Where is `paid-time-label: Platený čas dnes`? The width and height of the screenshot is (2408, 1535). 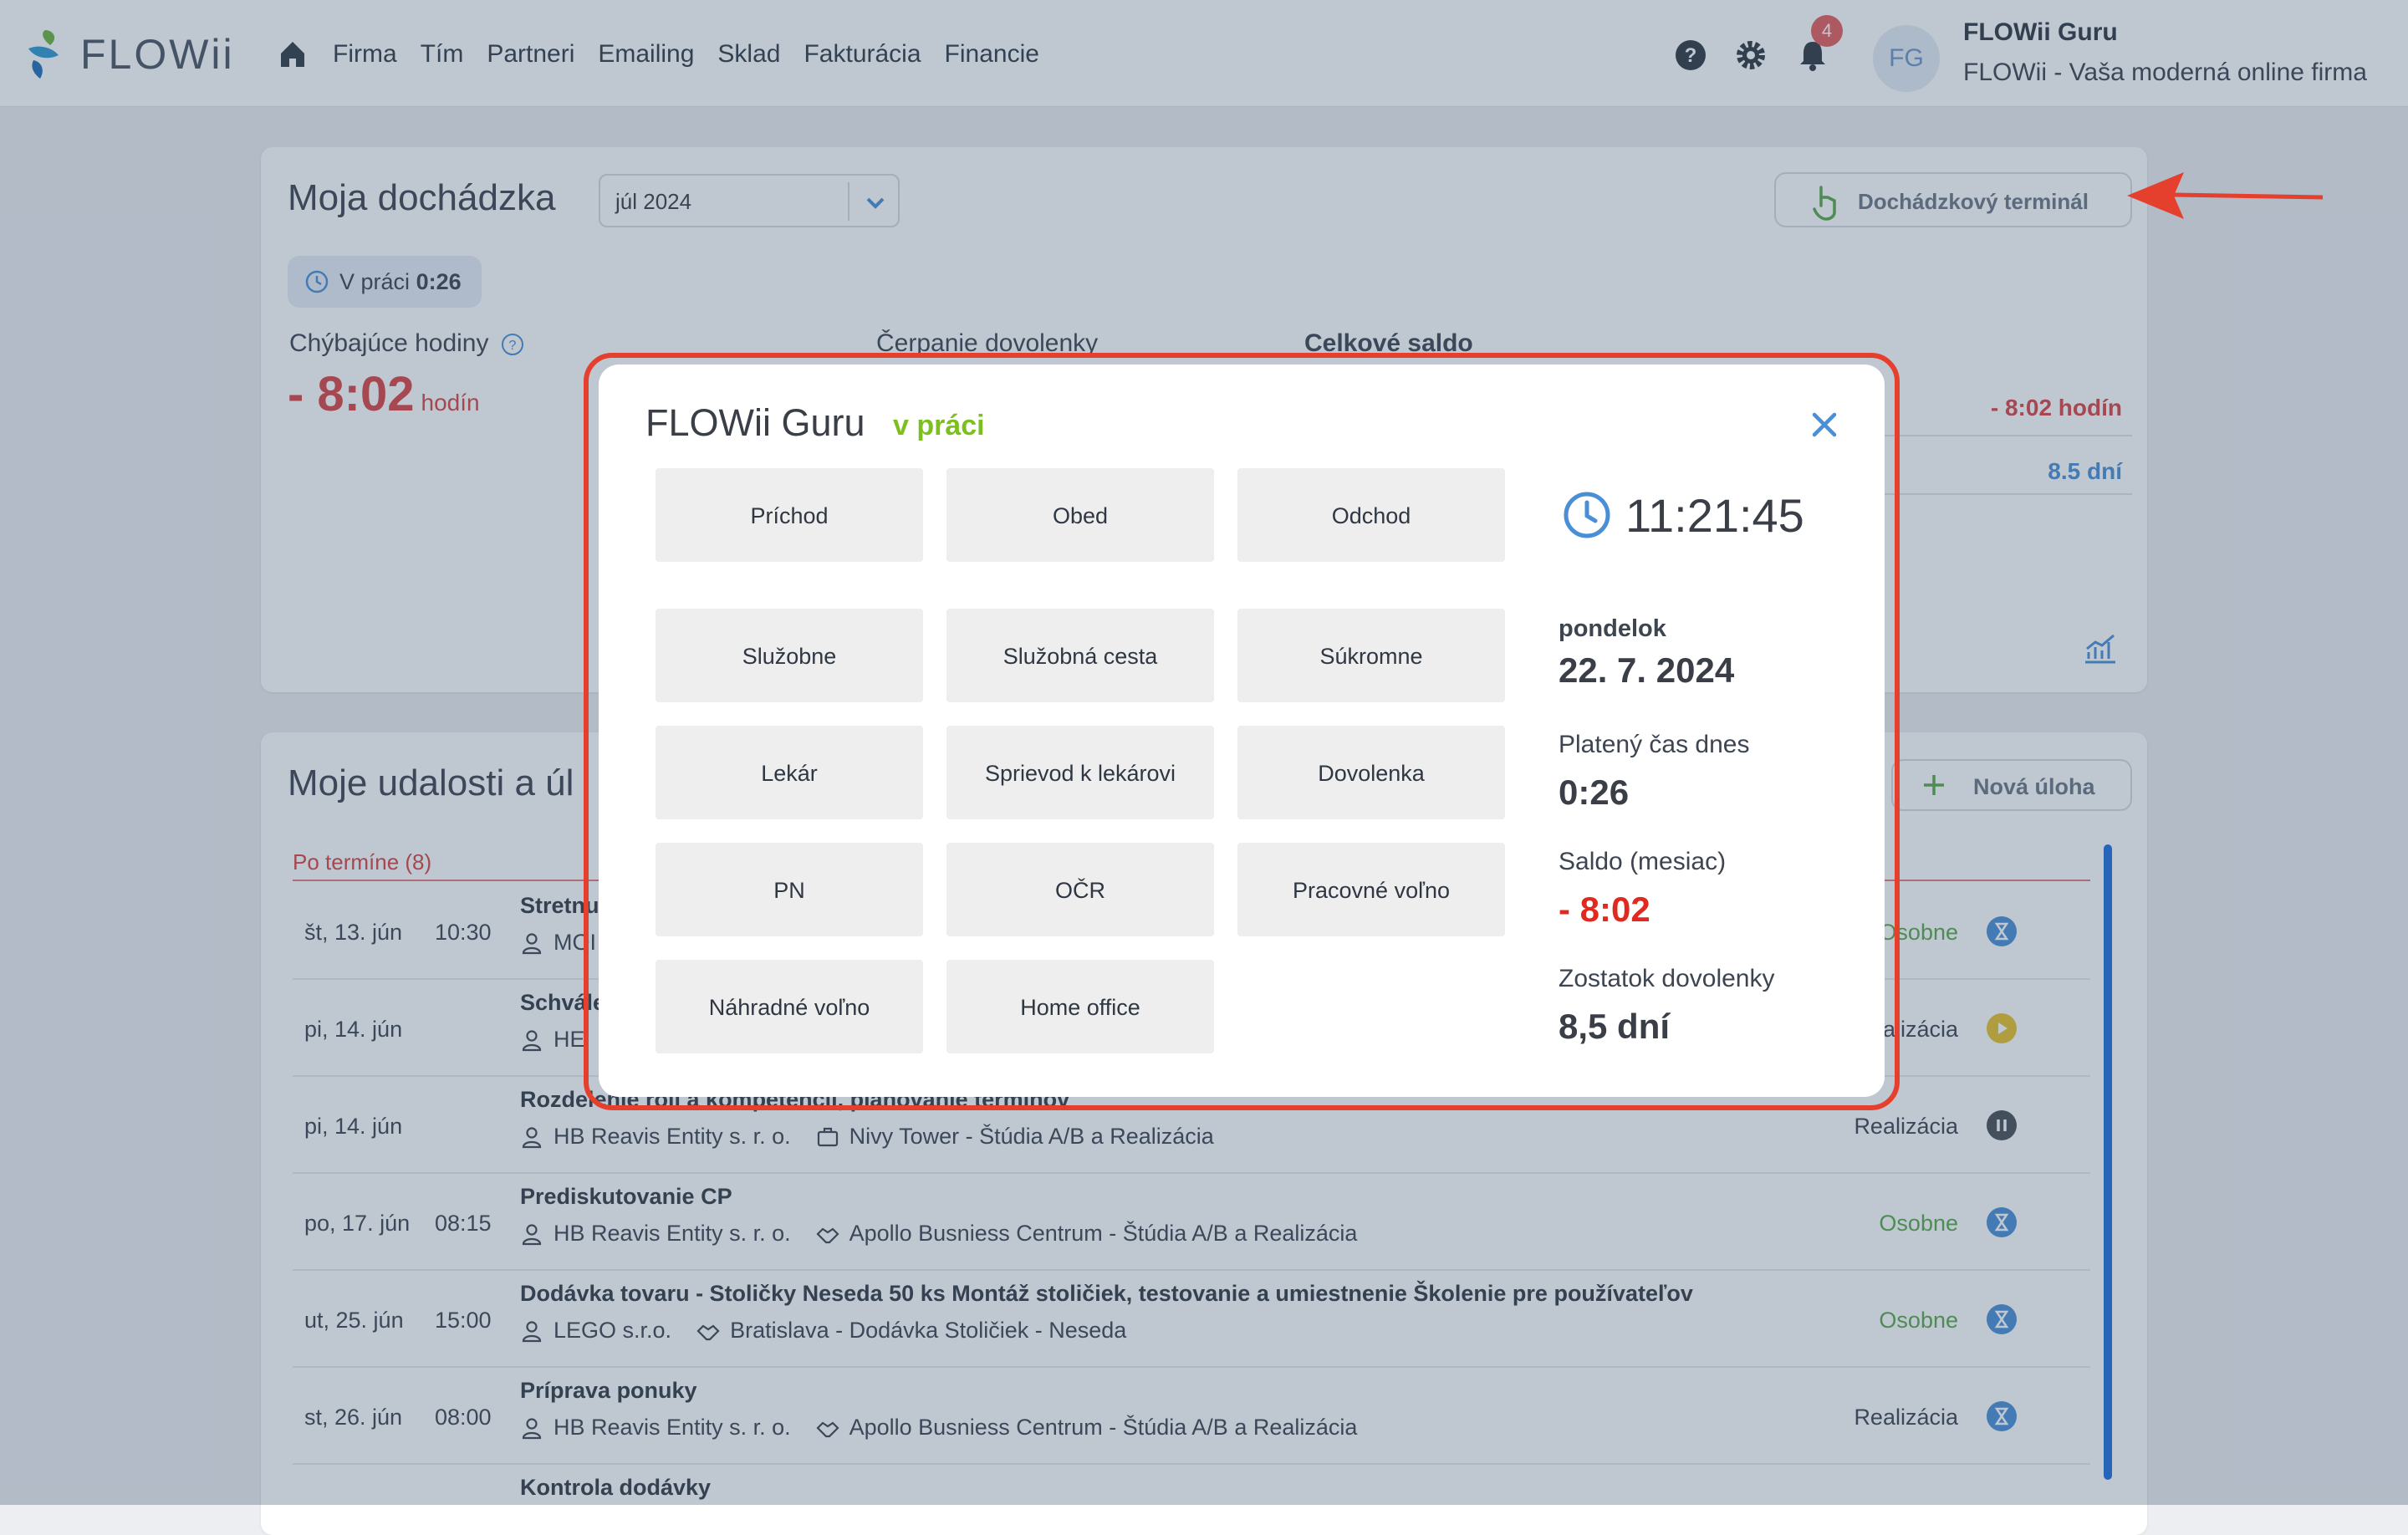 paid-time-label: Platený čas dnes is located at coordinates (1654, 744).